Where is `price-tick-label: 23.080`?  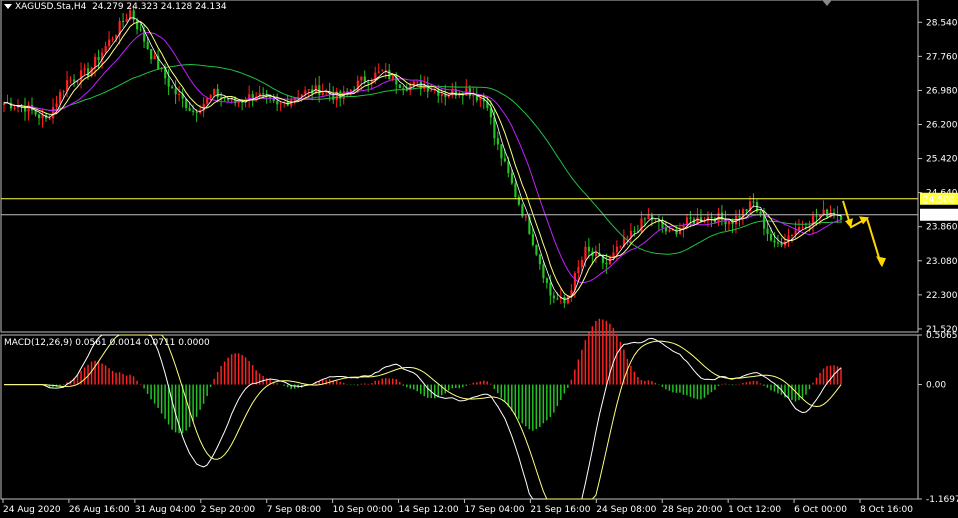
price-tick-label: 23.080 is located at coordinates (942, 262).